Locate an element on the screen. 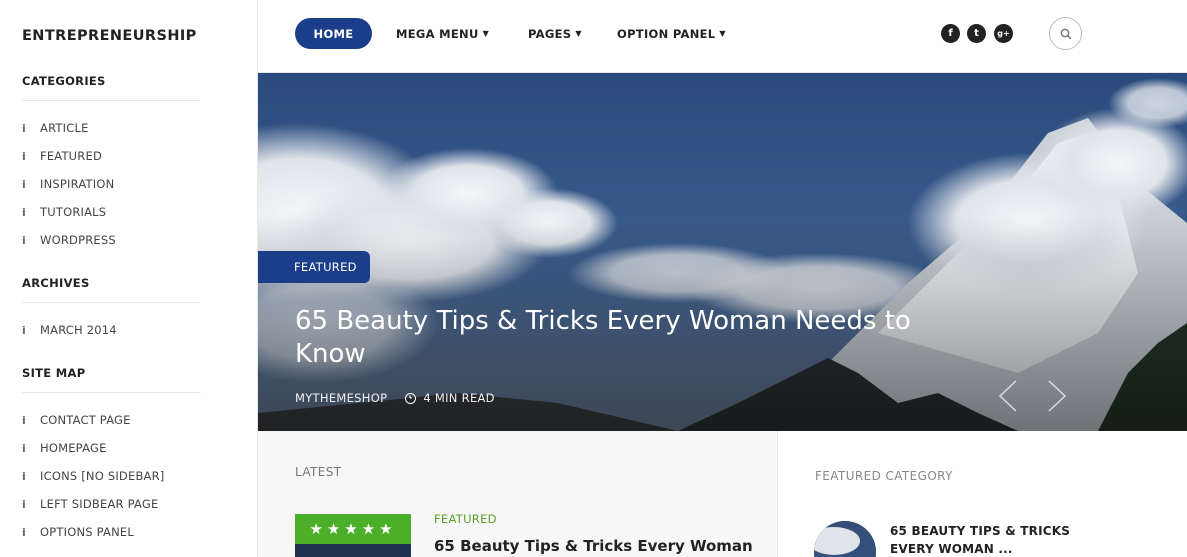  latest-heading: LATEST is located at coordinates (318, 472).